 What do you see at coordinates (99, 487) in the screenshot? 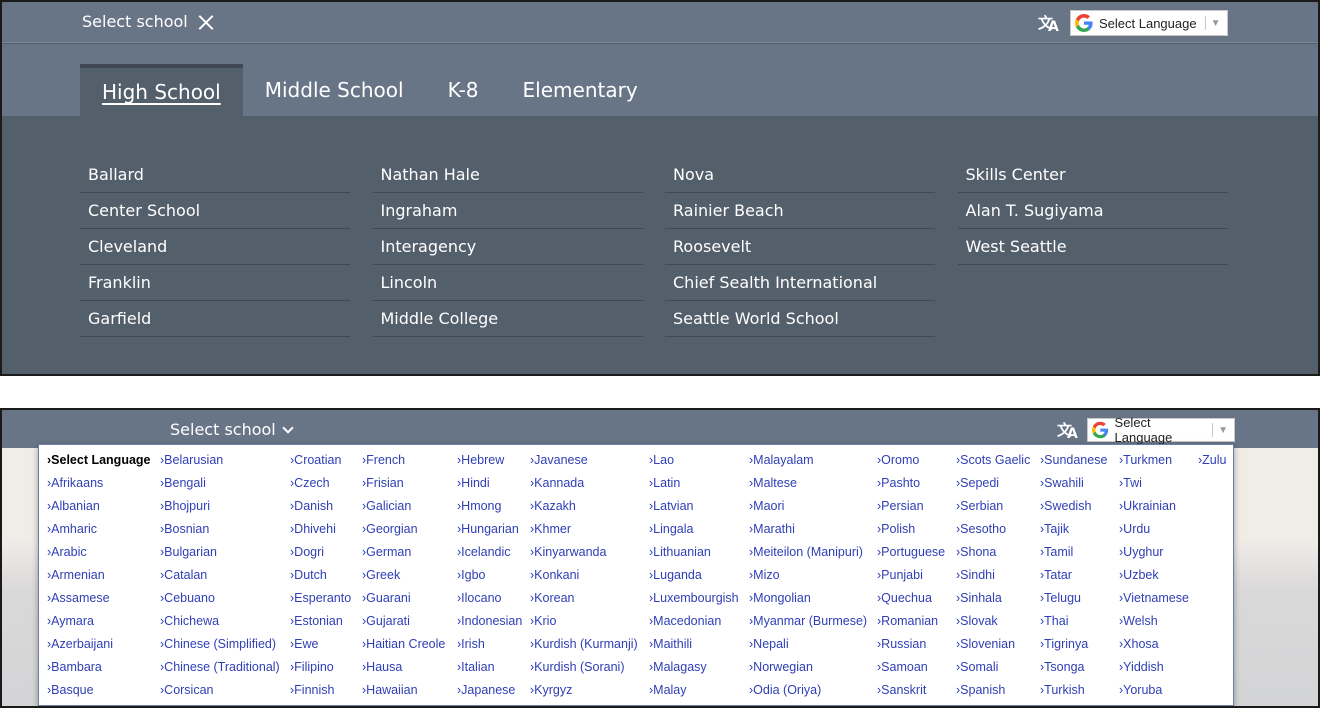
I see `language-option: ›Afrikaans` at bounding box center [99, 487].